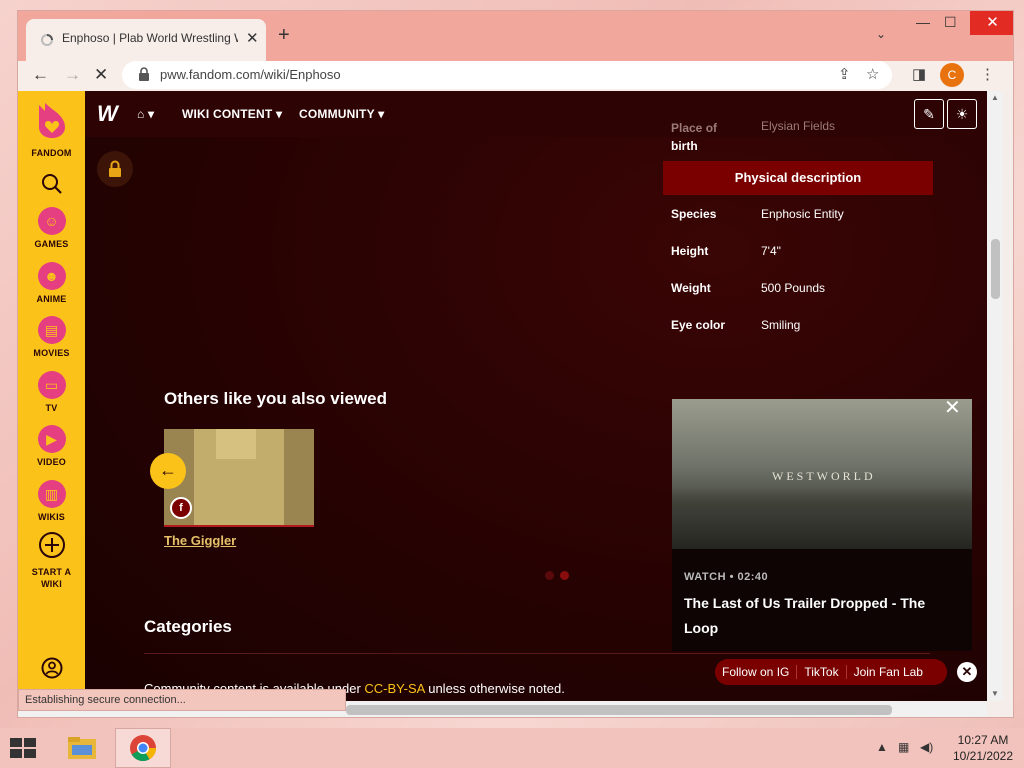  What do you see at coordinates (200, 540) in the screenshot?
I see `recommendation-link: The Giggler` at bounding box center [200, 540].